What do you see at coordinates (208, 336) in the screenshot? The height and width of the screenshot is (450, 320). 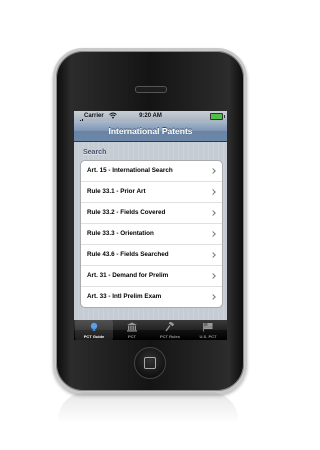 I see `tab-label: U.S. PCT` at bounding box center [208, 336].